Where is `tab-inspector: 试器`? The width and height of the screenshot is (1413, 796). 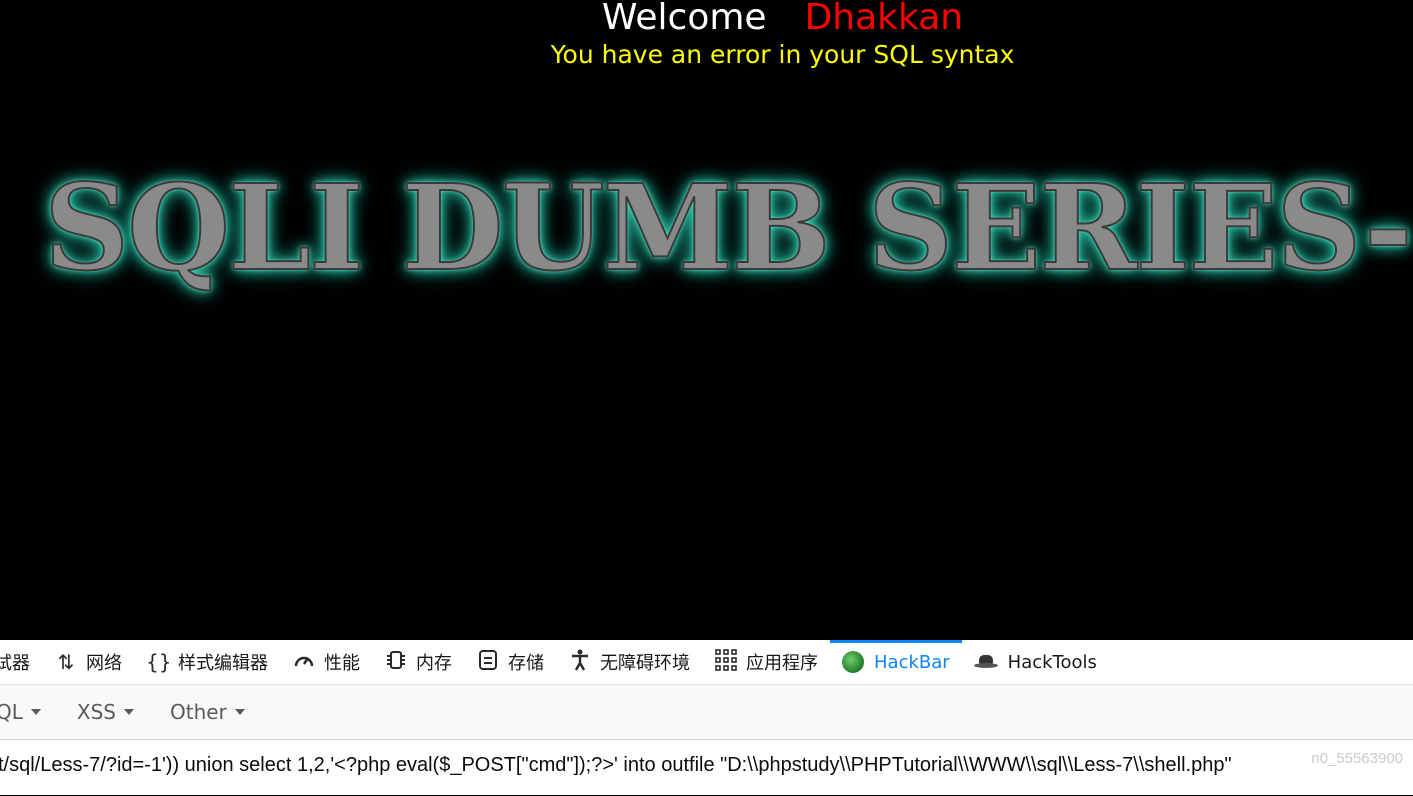 tab-inspector: 试器 is located at coordinates (21, 662).